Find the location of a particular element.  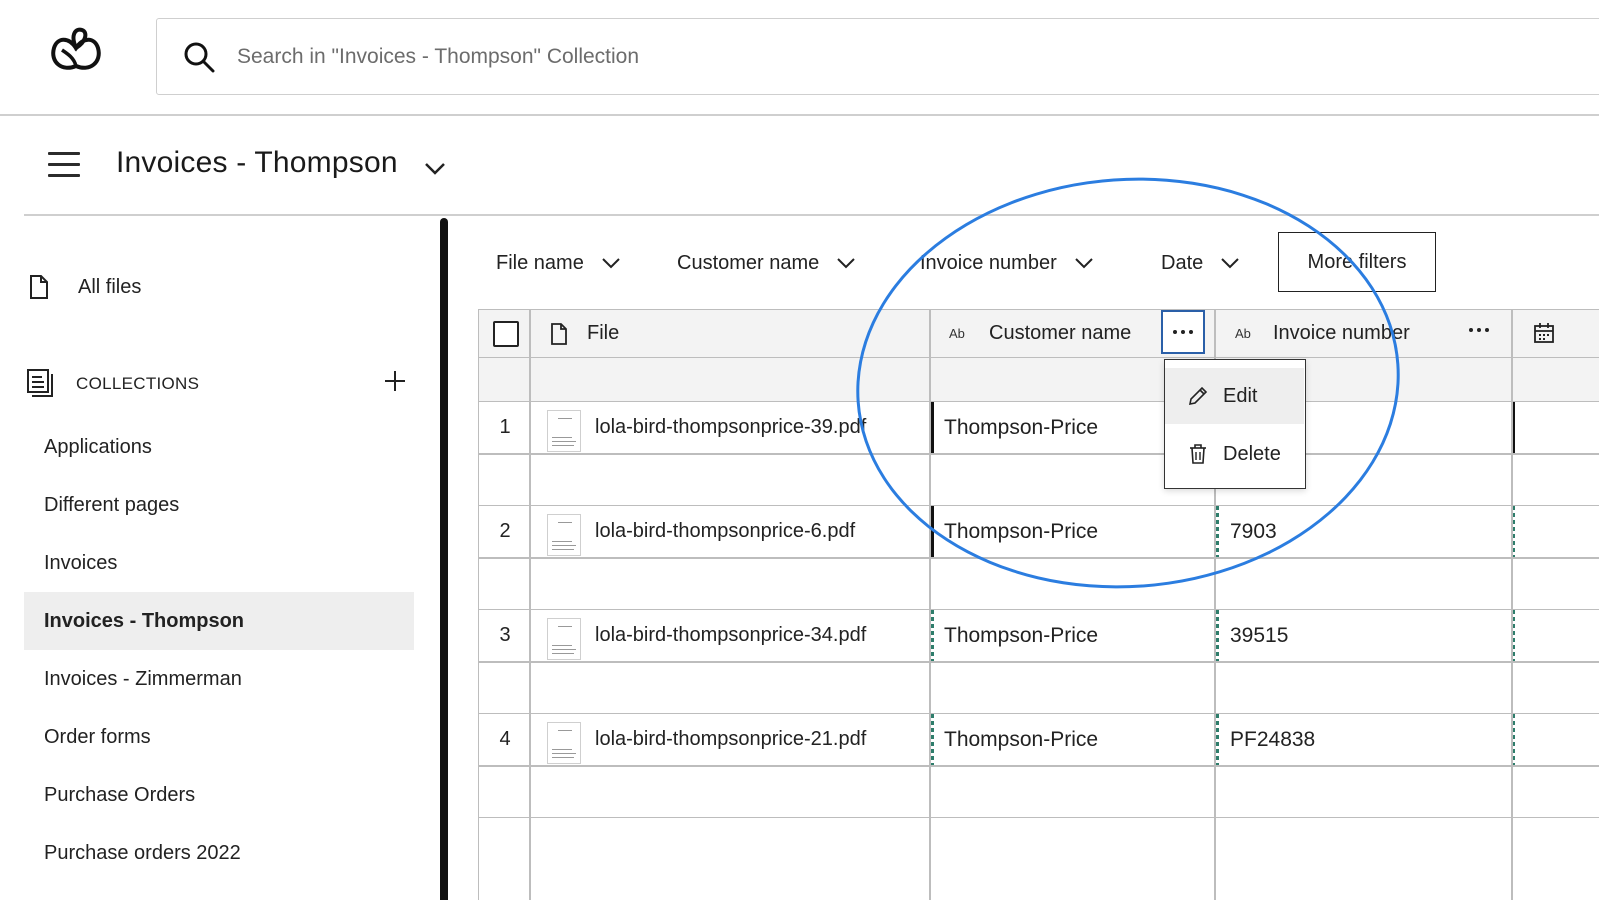

invoice-number-cell: 7903 is located at coordinates (1253, 532).